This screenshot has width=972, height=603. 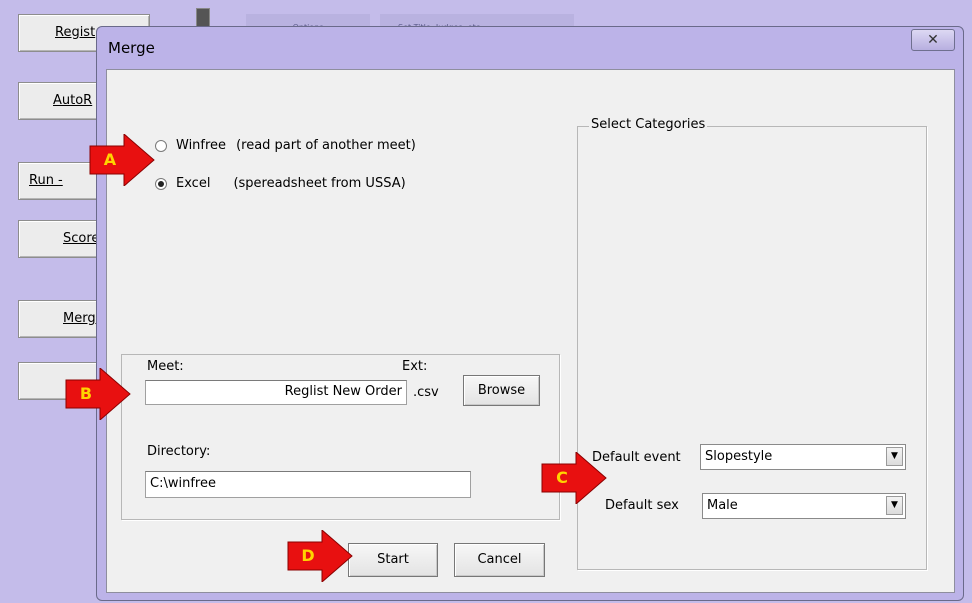 I want to click on default-sex-label: Default sex, so click(x=642, y=505).